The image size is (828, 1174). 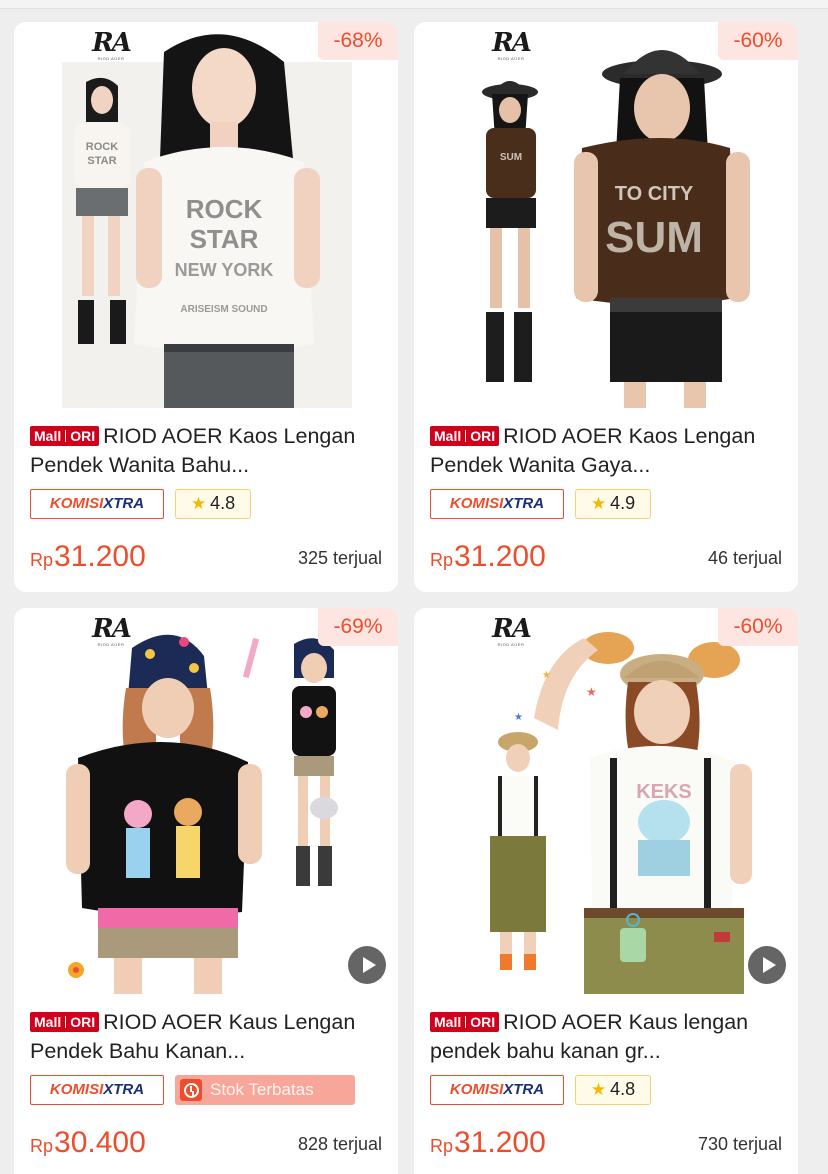 What do you see at coordinates (339, 1144) in the screenshot?
I see `sold-count: 828 terjual` at bounding box center [339, 1144].